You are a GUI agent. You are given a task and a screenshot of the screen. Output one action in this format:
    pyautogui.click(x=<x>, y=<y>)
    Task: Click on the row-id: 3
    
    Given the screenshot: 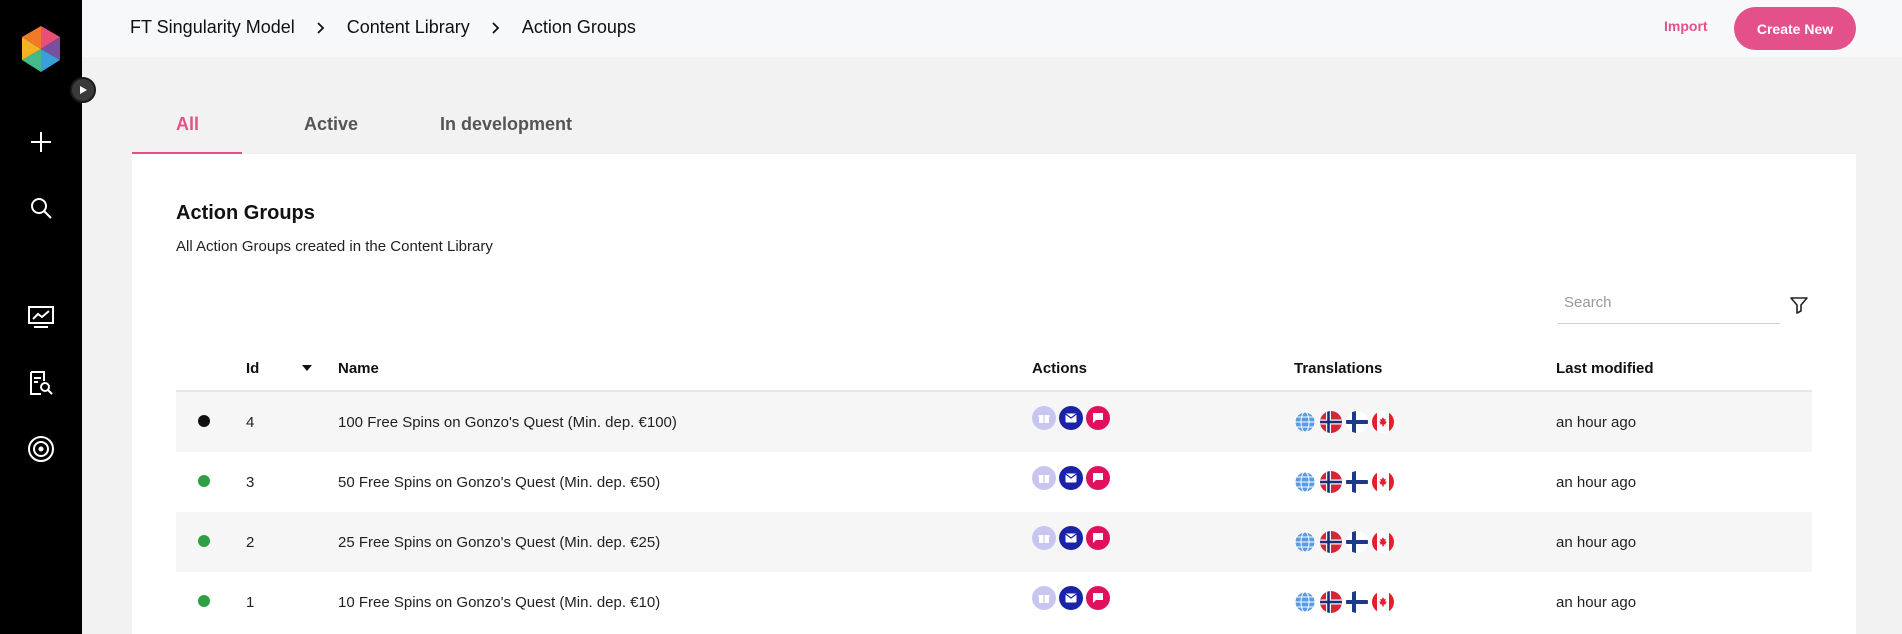 What is the action you would take?
    pyautogui.click(x=250, y=482)
    